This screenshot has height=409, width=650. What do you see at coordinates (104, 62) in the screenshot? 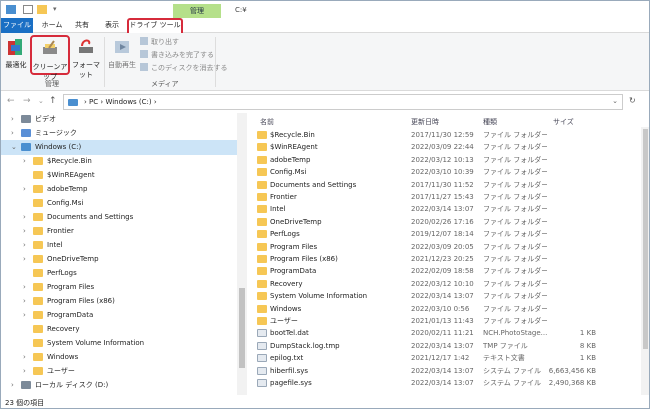
I see `group-separator` at bounding box center [104, 62].